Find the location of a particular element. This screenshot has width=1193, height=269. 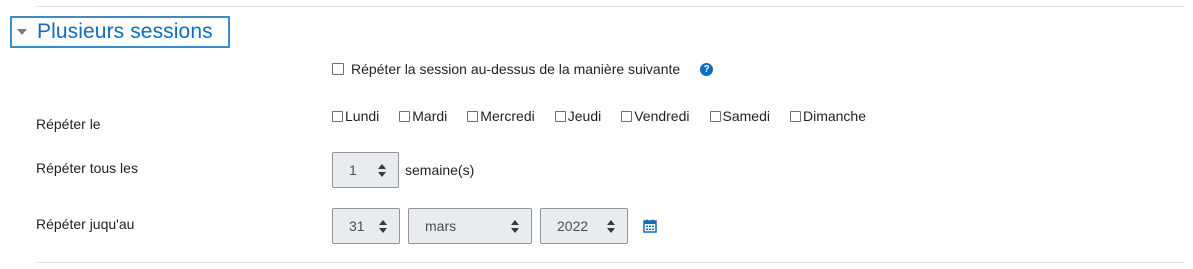

day-label: Jeudi is located at coordinates (584, 116).